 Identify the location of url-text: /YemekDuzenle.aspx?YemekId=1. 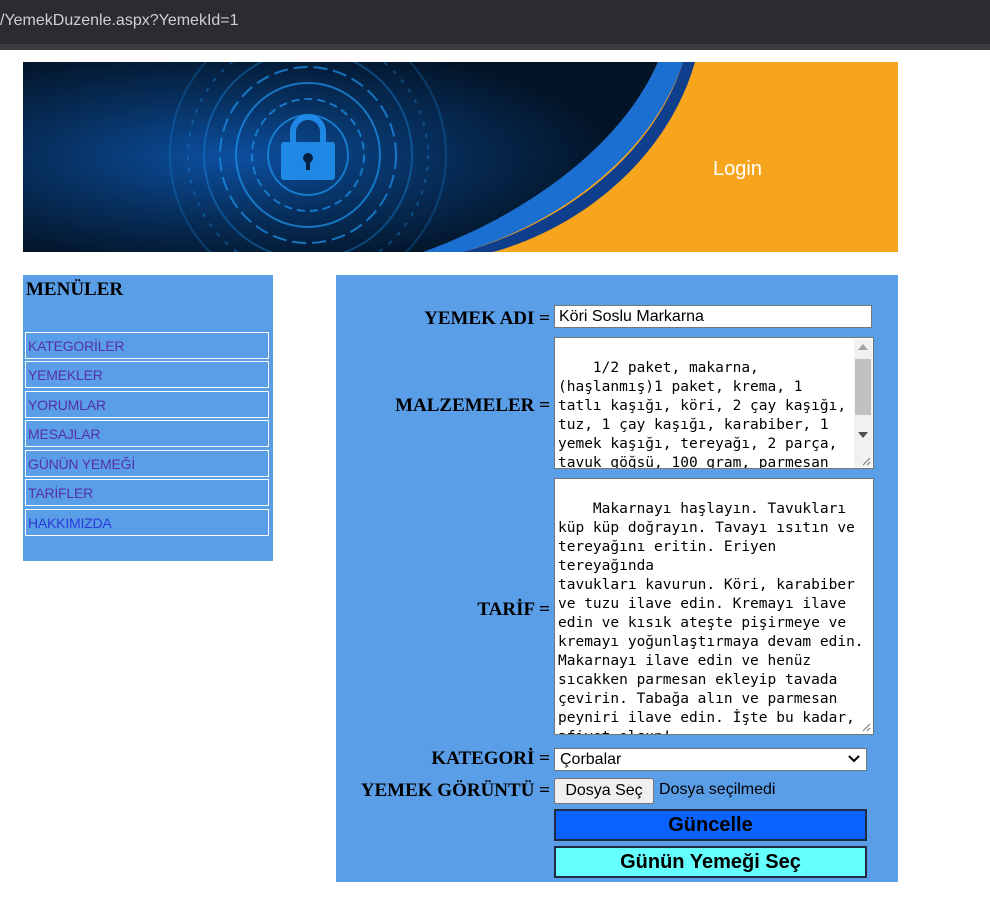
(119, 21).